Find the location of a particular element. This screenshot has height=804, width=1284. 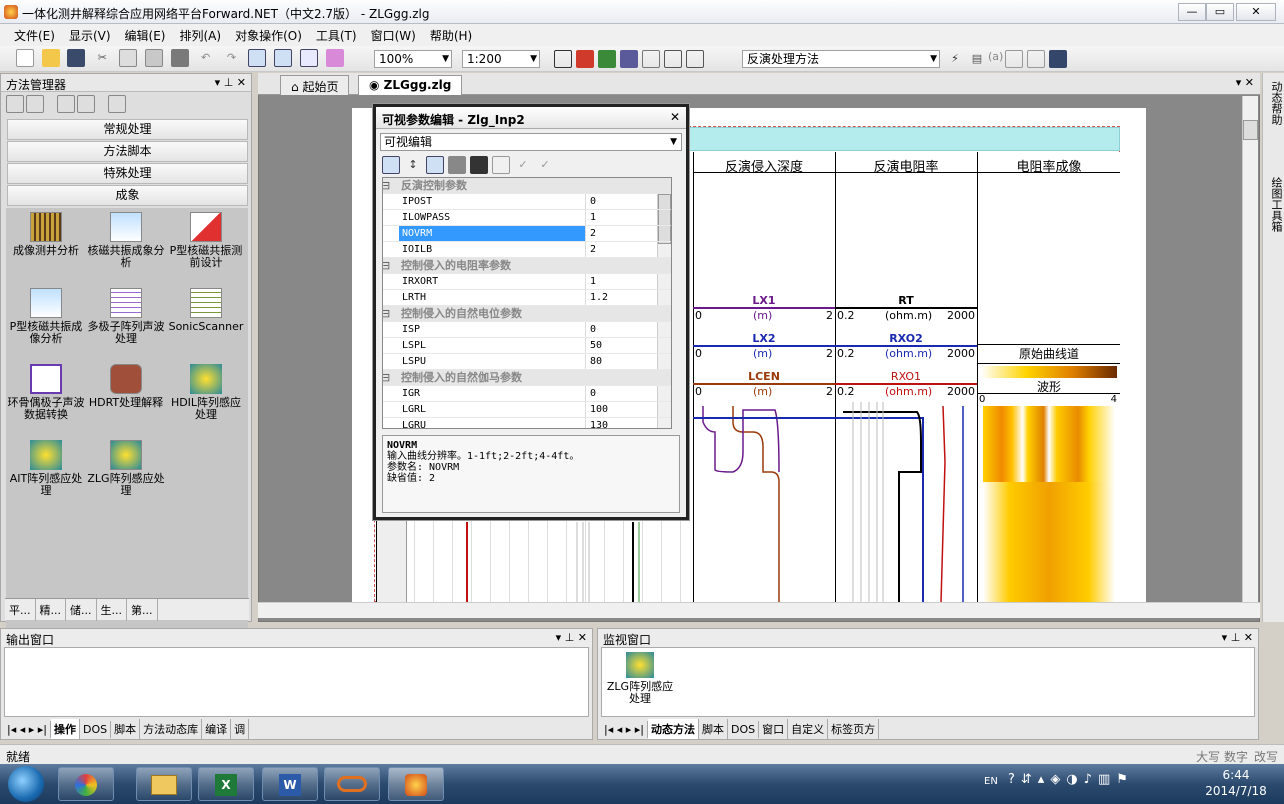

comment-icon: ▤ is located at coordinates (977, 59).